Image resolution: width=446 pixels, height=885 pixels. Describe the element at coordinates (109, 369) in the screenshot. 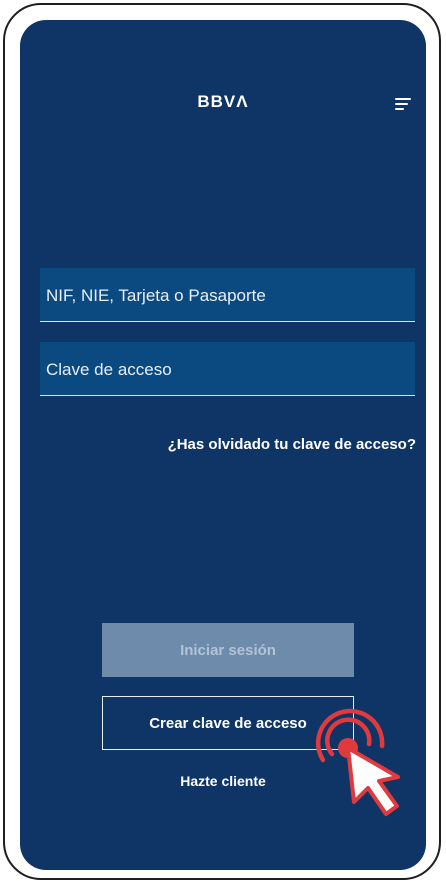

I see `password-placeholder: Clave de acceso` at that location.